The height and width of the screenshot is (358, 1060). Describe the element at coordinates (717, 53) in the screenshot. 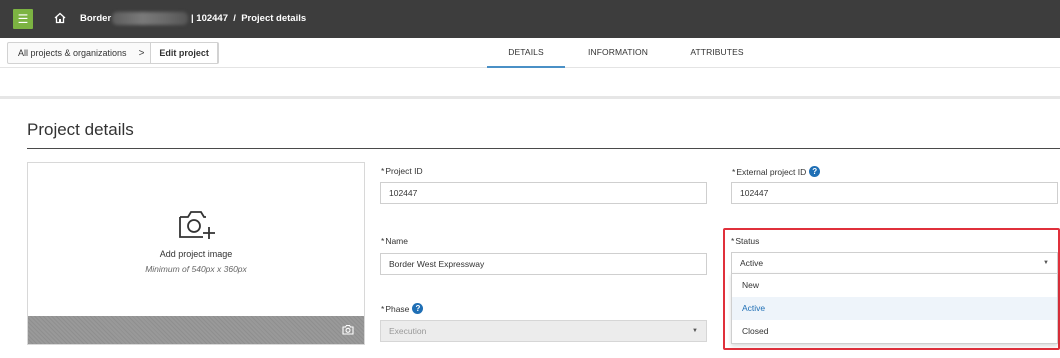

I see `tab-attributes: ATTRIBUTES` at that location.